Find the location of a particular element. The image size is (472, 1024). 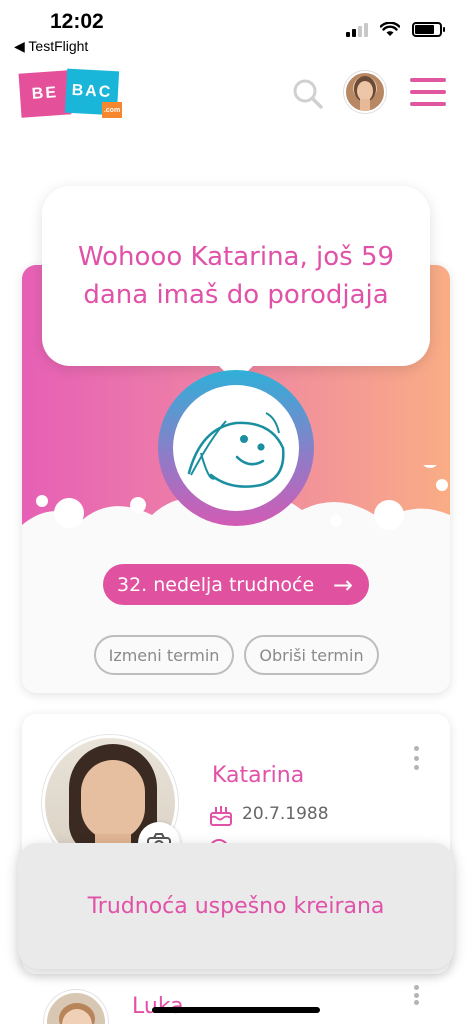

back-to-testflight-link: ◀ TestFlight is located at coordinates (51, 46).